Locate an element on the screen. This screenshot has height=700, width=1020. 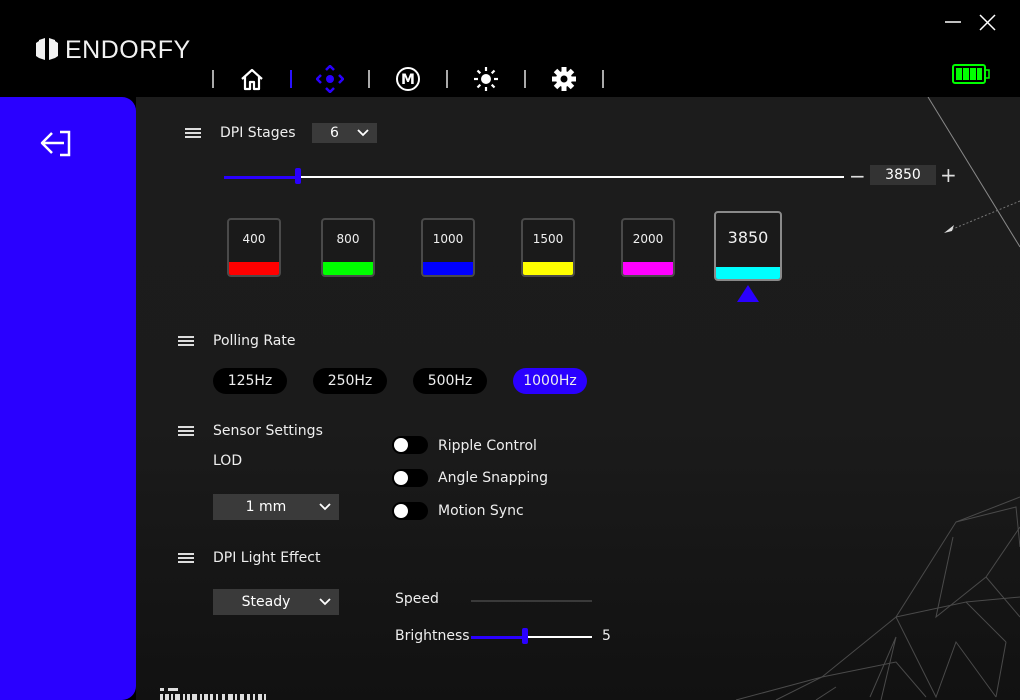
dpi-stage-value: 1000 is located at coordinates (448, 239).